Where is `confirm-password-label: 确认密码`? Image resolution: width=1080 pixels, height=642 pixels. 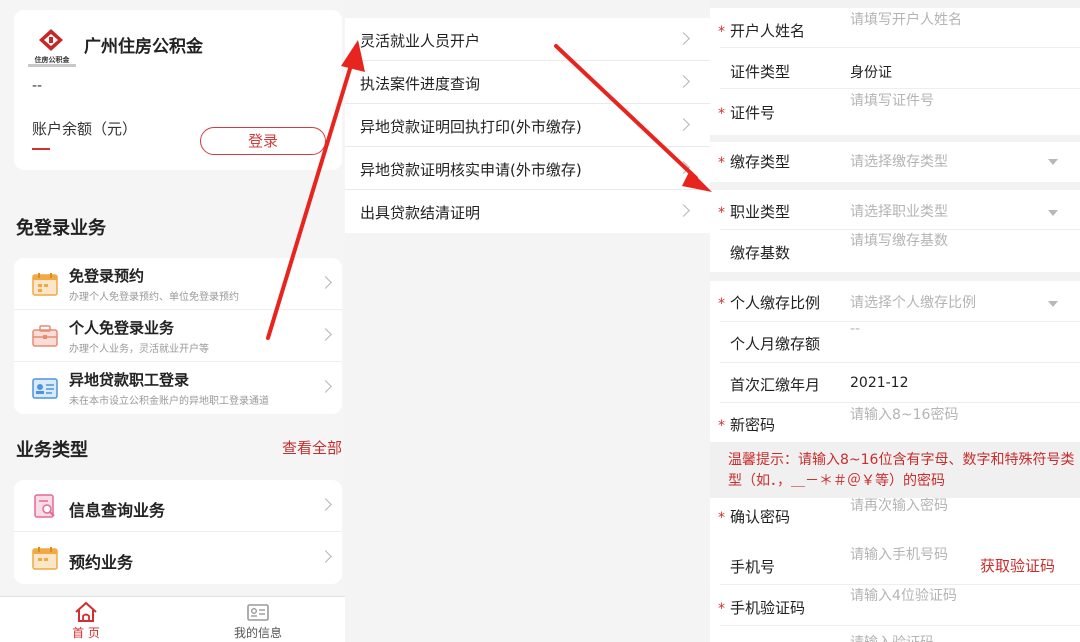
confirm-password-label: 确认密码 is located at coordinates (760, 517).